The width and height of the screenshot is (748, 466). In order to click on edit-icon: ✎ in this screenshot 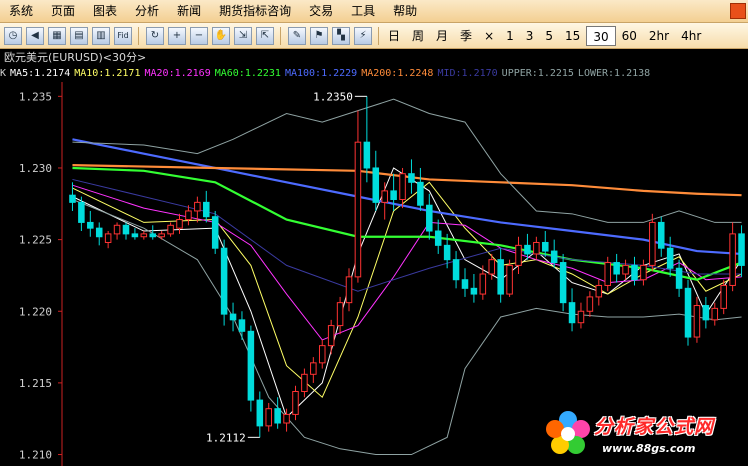, I will do `click(297, 35)`.